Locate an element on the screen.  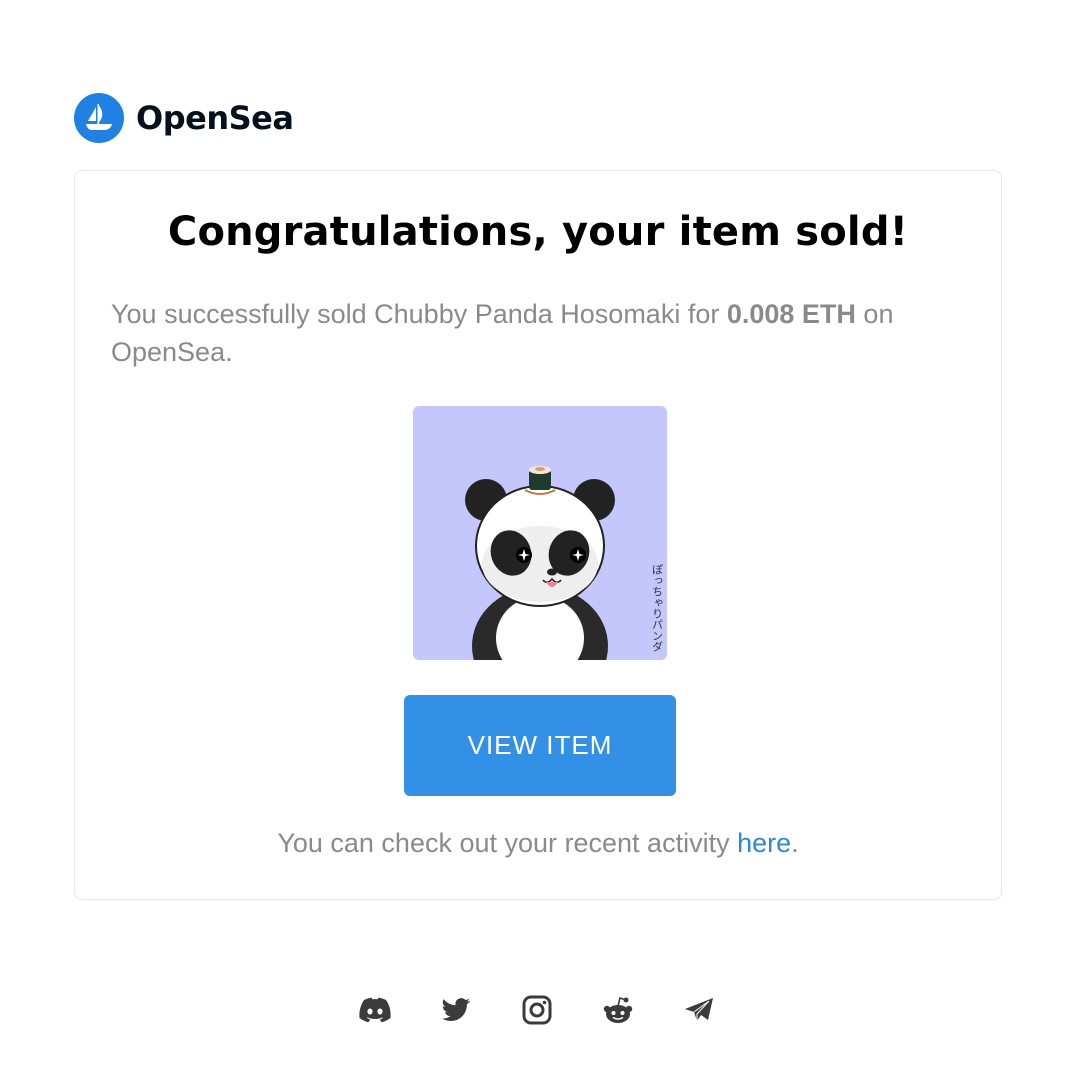
reddit-icon is located at coordinates (618, 1010).